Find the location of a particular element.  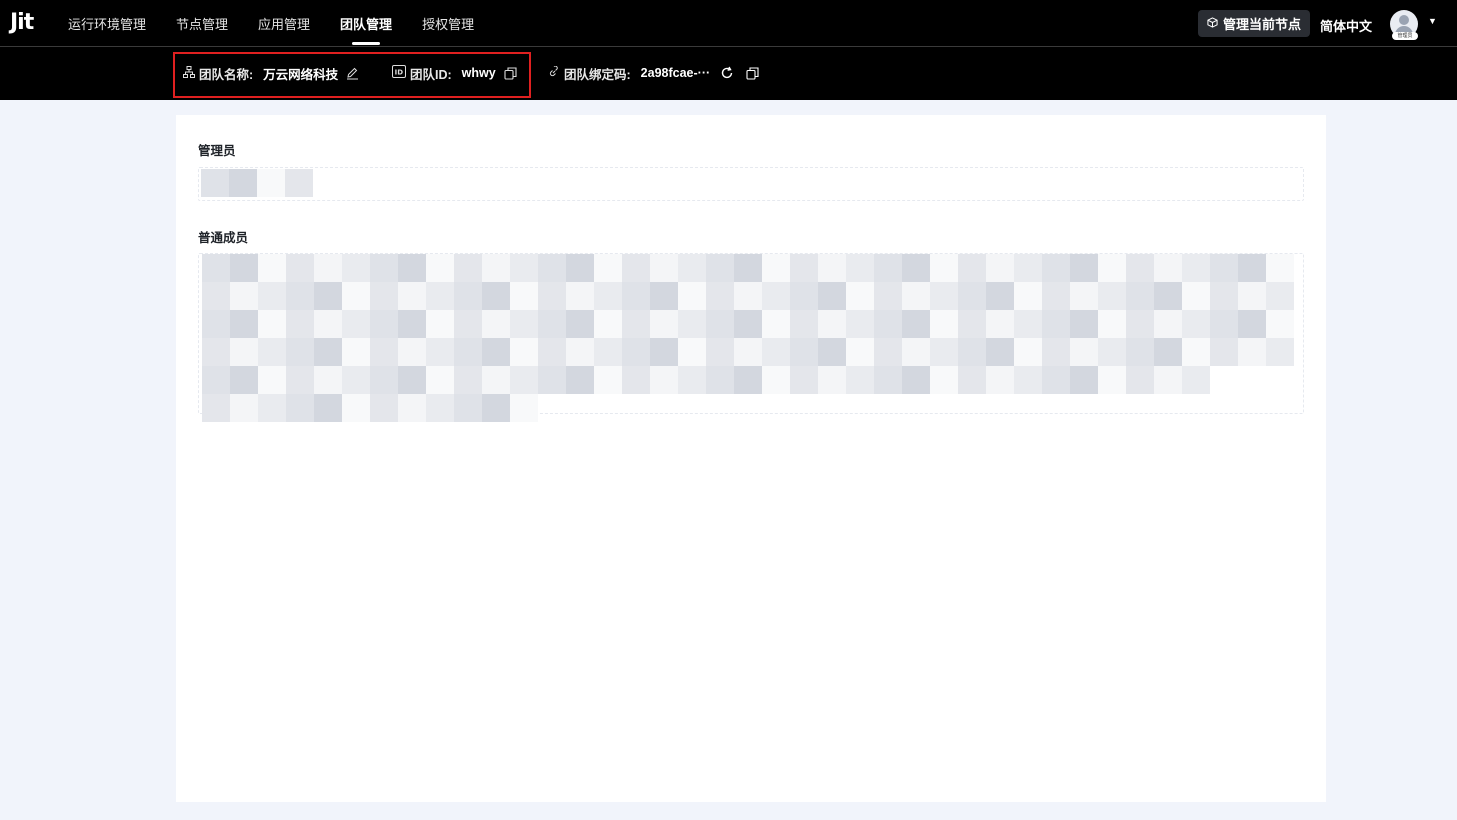

user-head-shape is located at coordinates (1404, 20).